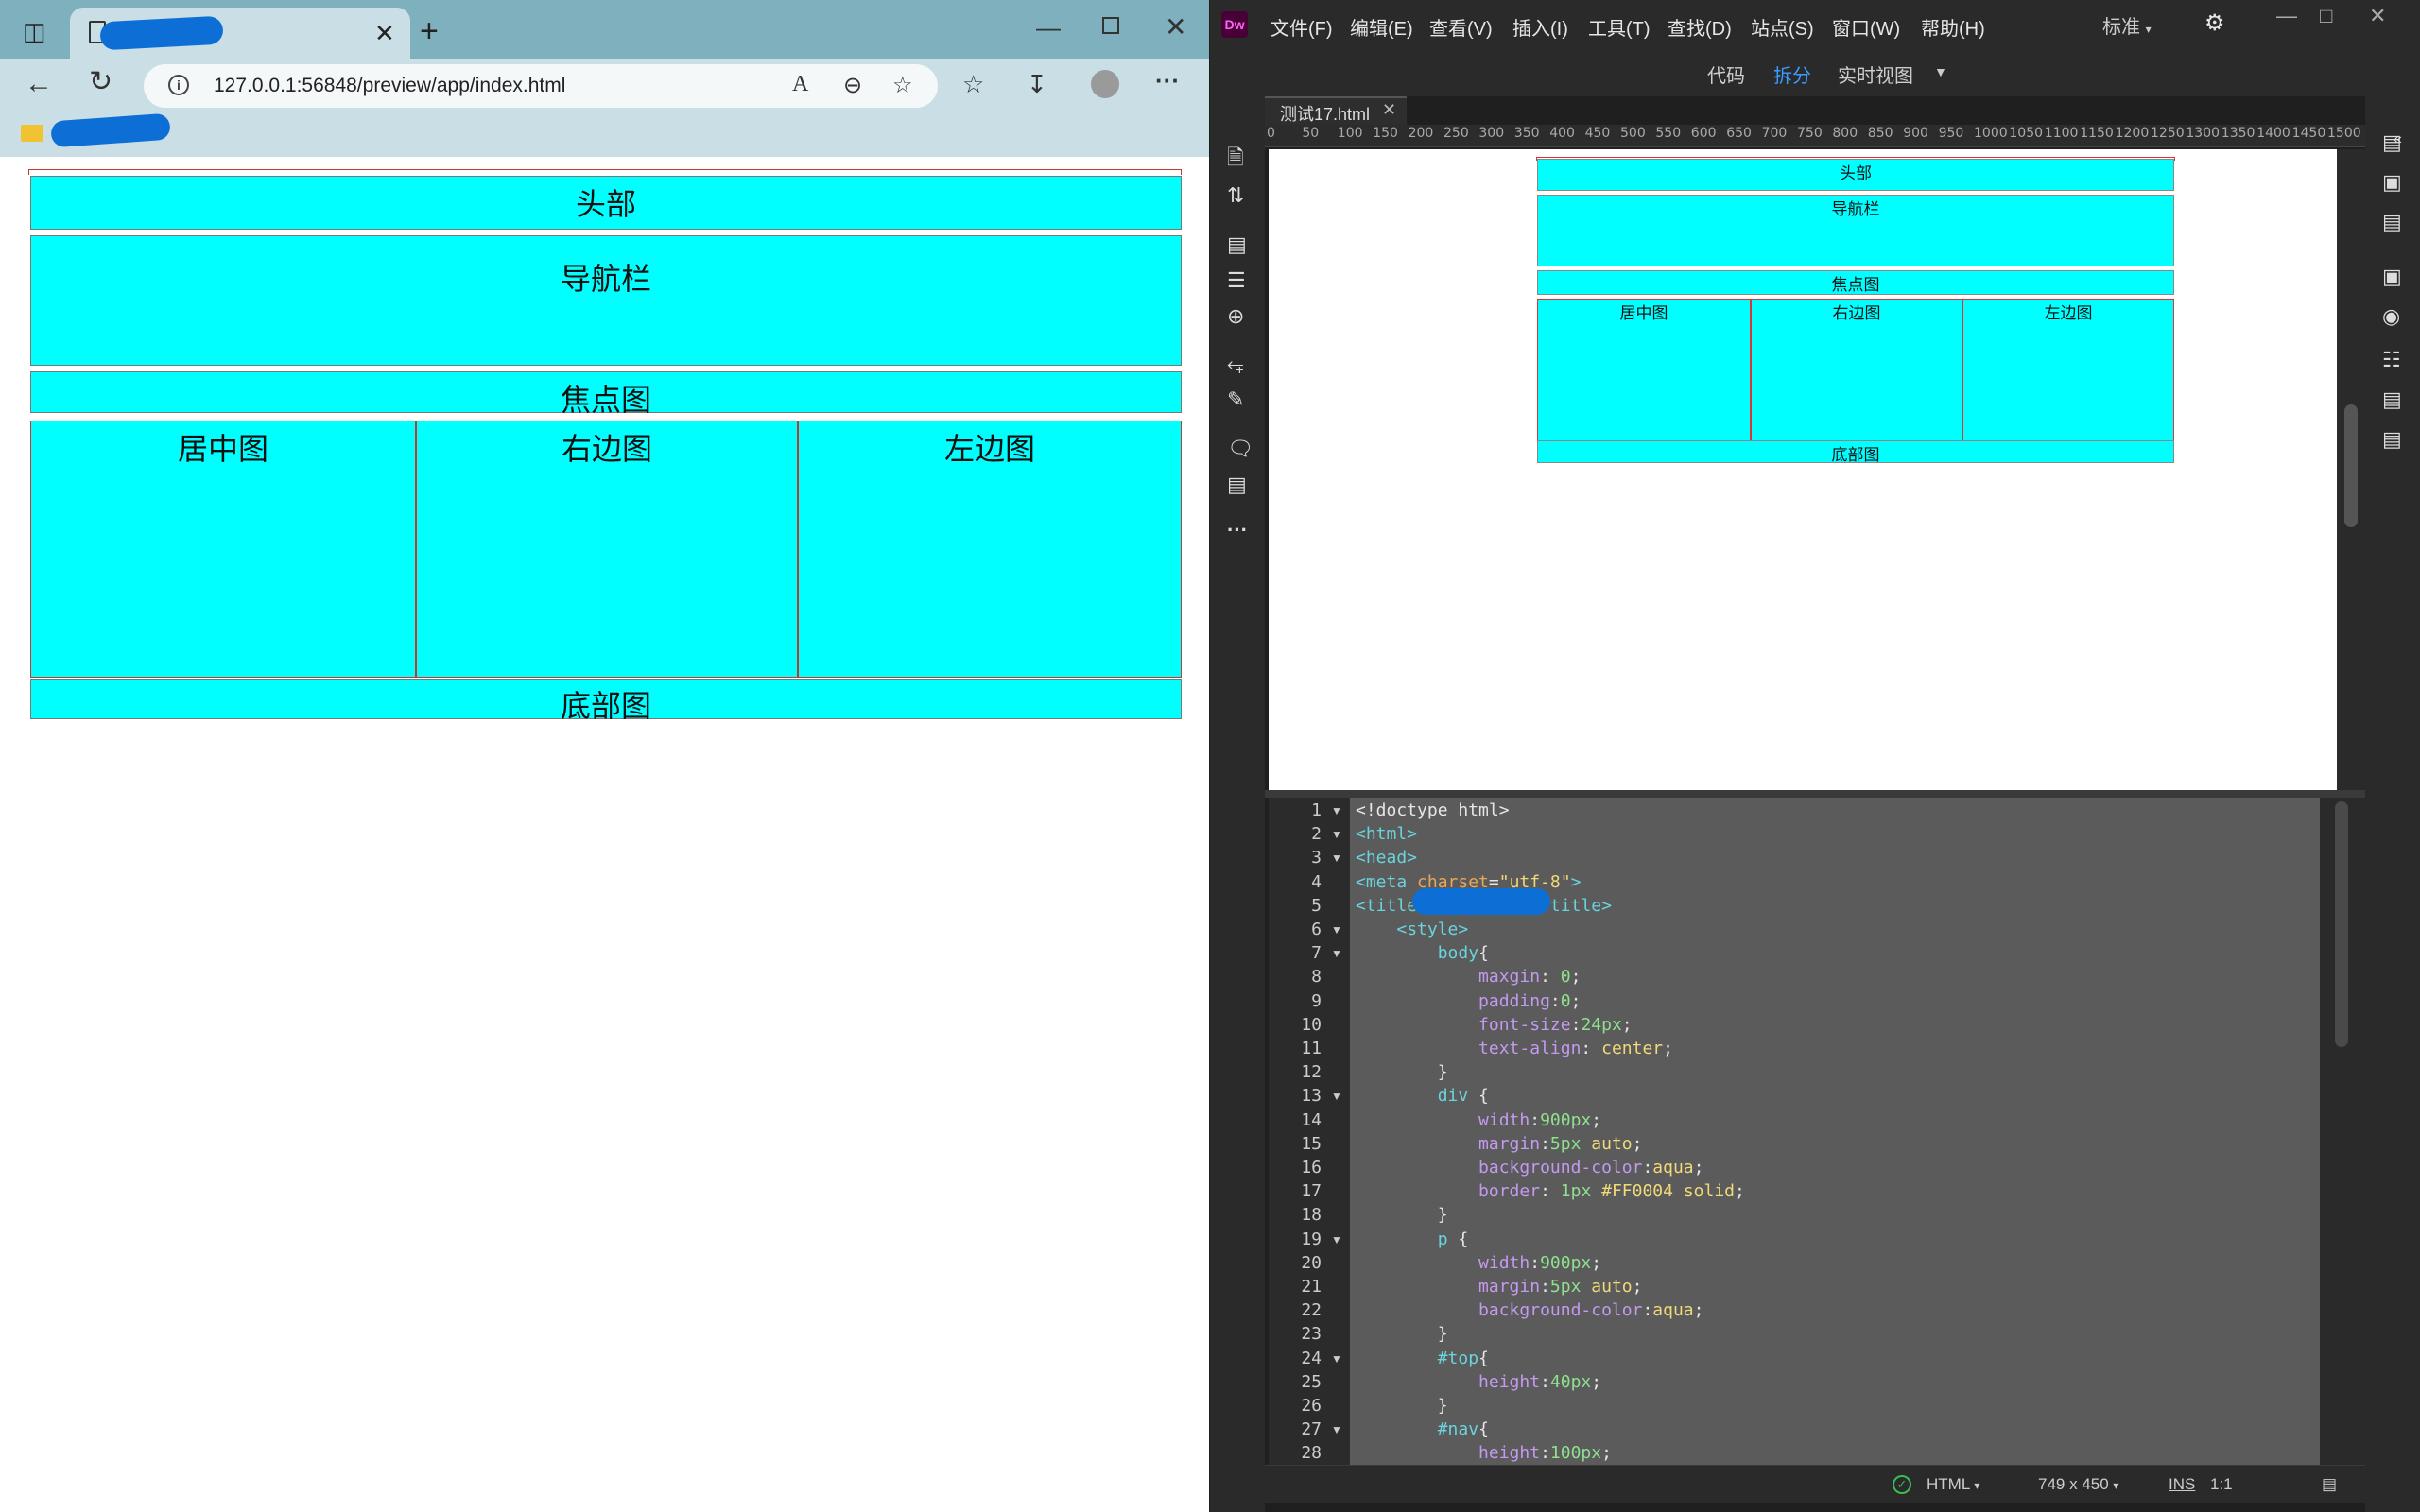 Image resolution: width=2420 pixels, height=1512 pixels. What do you see at coordinates (1423, 1358) in the screenshot?
I see `code-line: #top{` at bounding box center [1423, 1358].